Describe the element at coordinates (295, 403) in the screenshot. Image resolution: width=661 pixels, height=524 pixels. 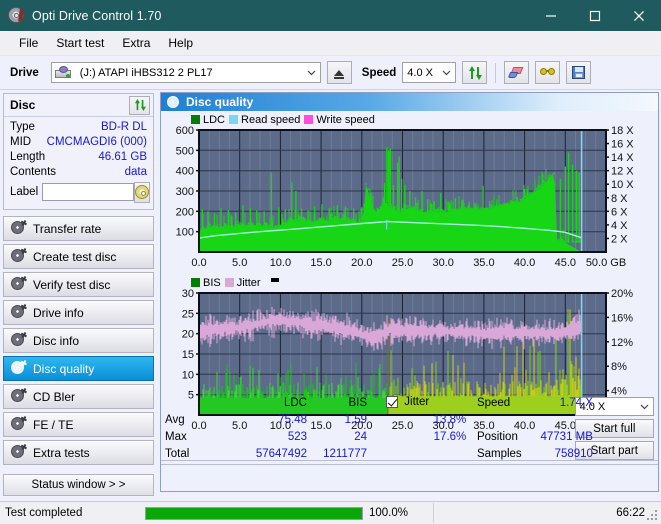
I see `stats-header-ldc: LDC` at that location.